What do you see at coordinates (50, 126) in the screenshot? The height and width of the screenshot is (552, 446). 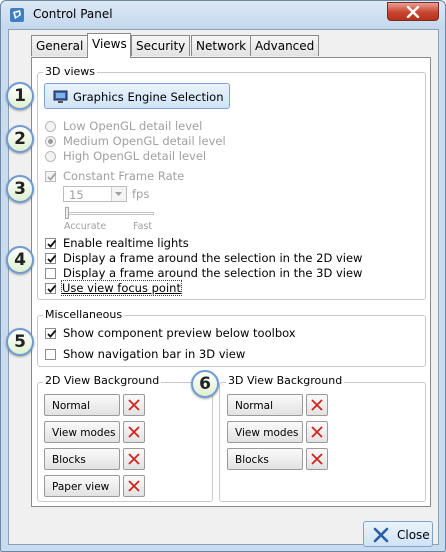 I see `radio-low-detail` at bounding box center [50, 126].